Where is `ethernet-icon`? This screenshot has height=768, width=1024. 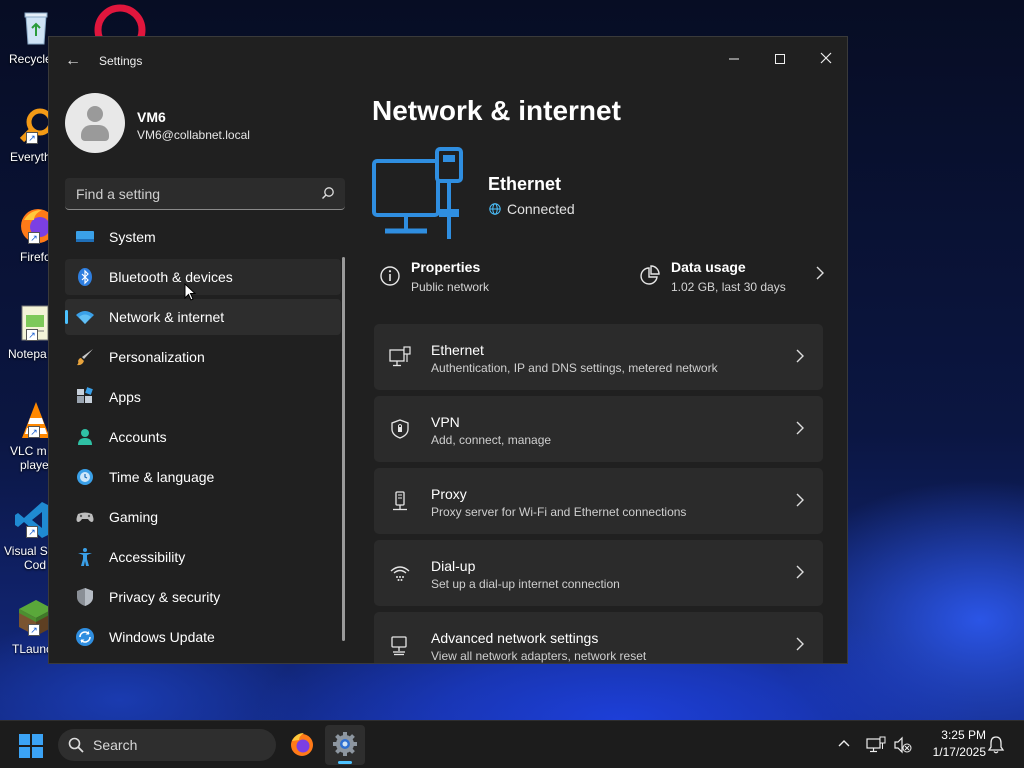 ethernet-icon is located at coordinates (400, 356).